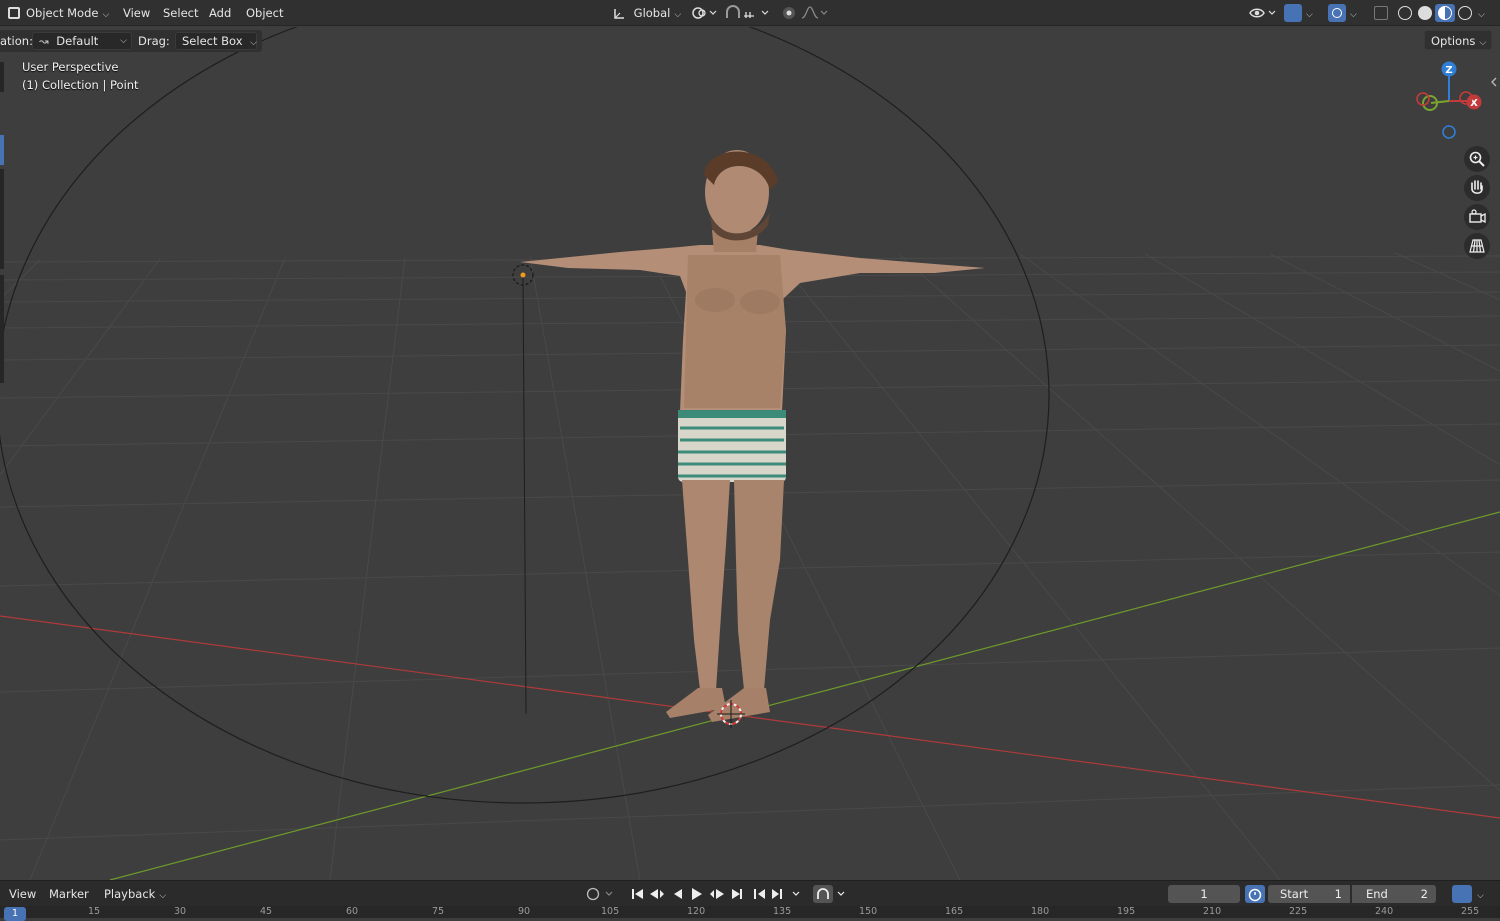  I want to click on menu-view: View, so click(136, 13).